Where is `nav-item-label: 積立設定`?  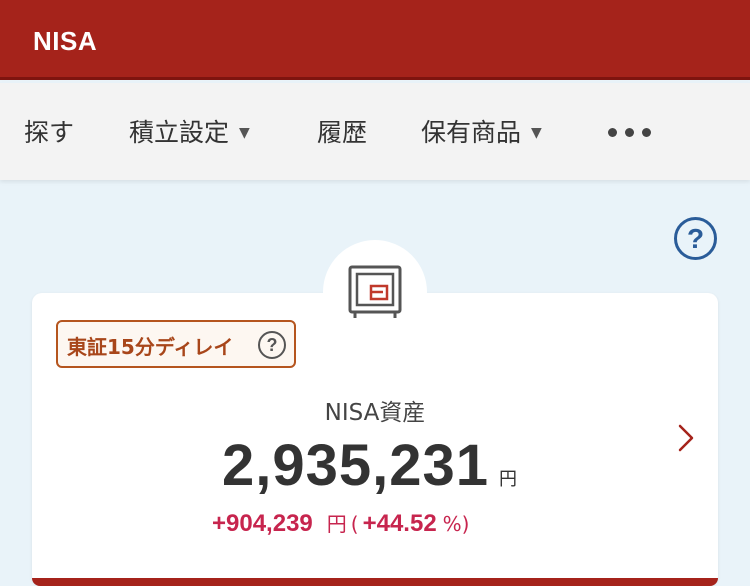
nav-item-label: 積立設定 is located at coordinates (179, 132).